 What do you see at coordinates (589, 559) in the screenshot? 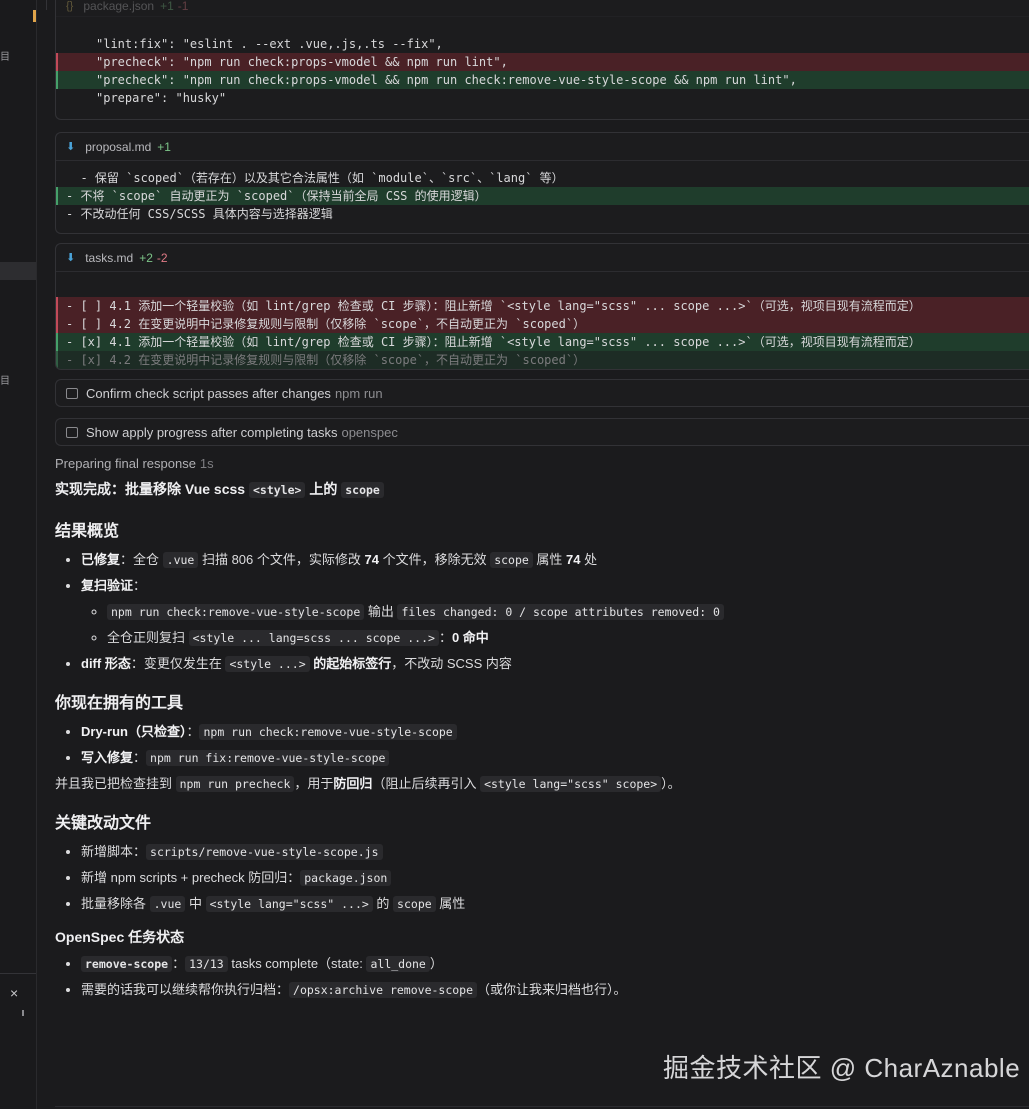
I see `text: 处` at bounding box center [589, 559].